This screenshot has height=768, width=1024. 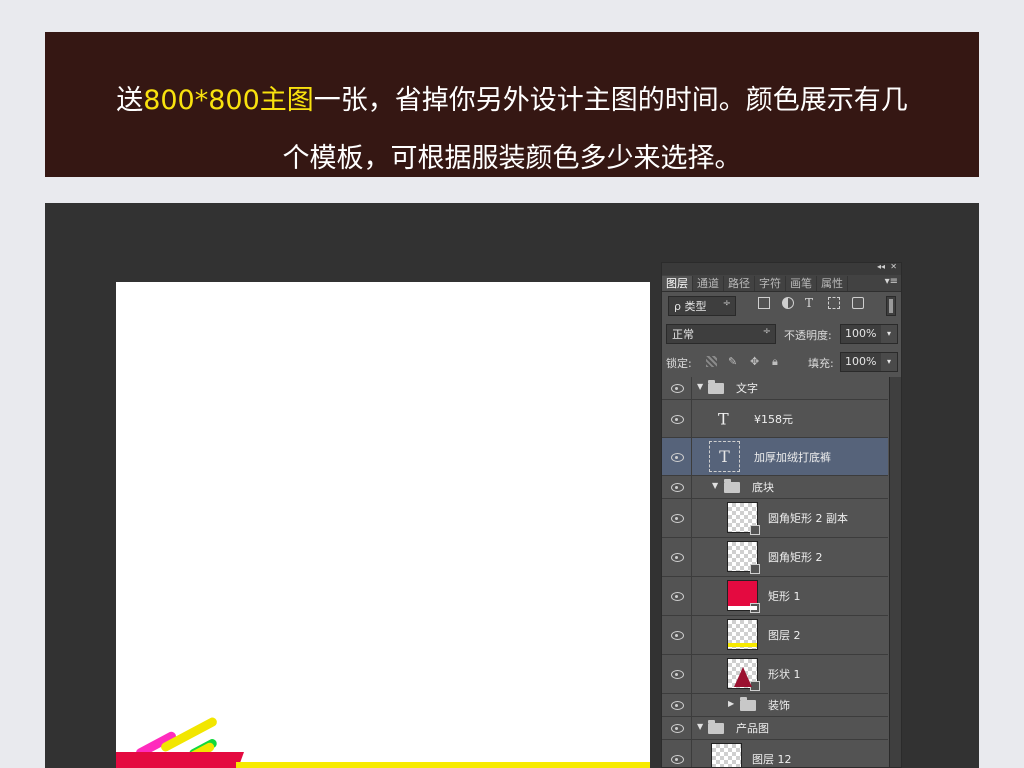 I want to click on red-price-block, so click(x=180, y=760).